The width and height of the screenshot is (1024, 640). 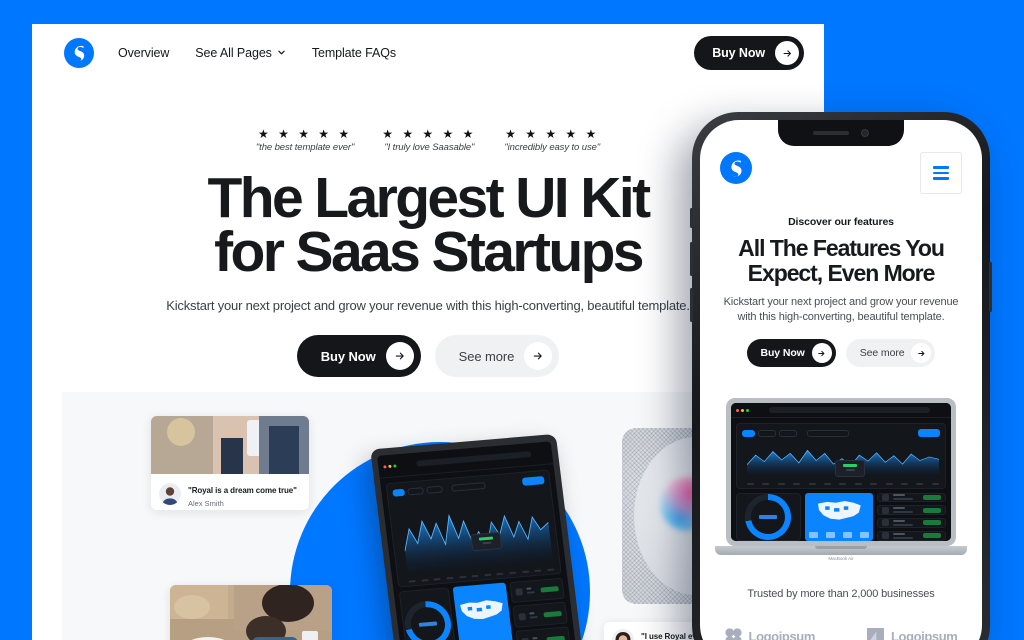 What do you see at coordinates (281, 52) in the screenshot?
I see `chevron-down-icon` at bounding box center [281, 52].